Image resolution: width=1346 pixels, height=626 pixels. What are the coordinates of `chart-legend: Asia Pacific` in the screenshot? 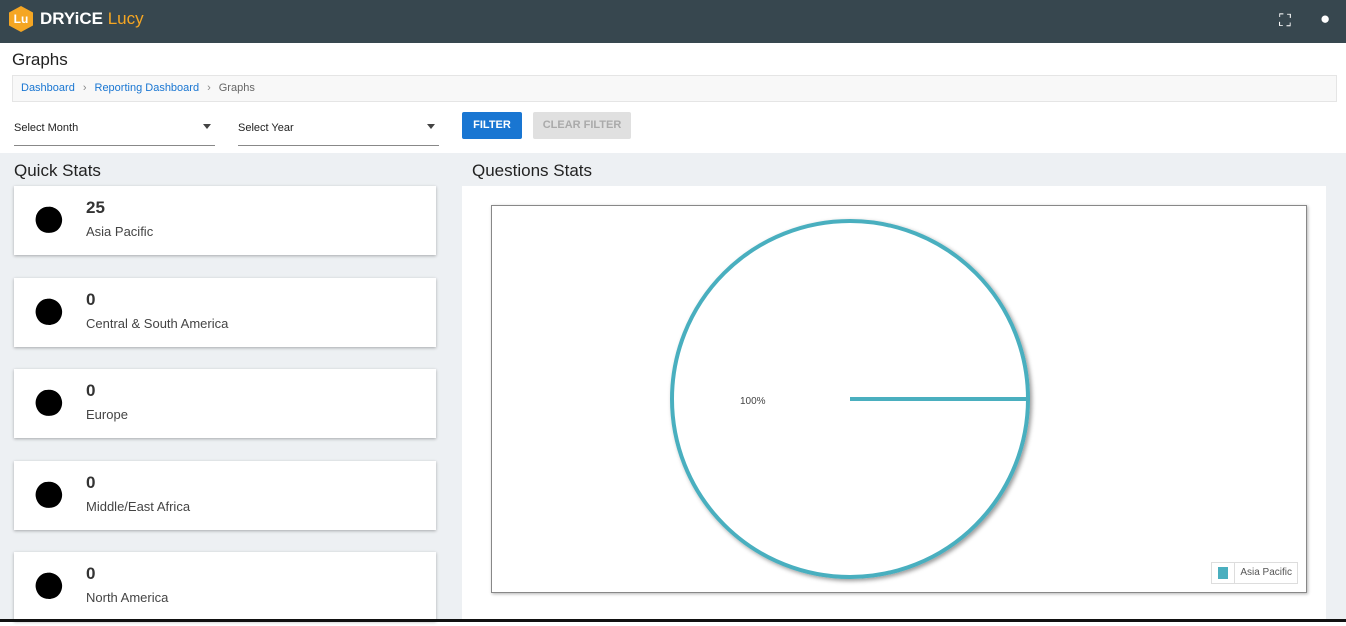 It's located at (1254, 573).